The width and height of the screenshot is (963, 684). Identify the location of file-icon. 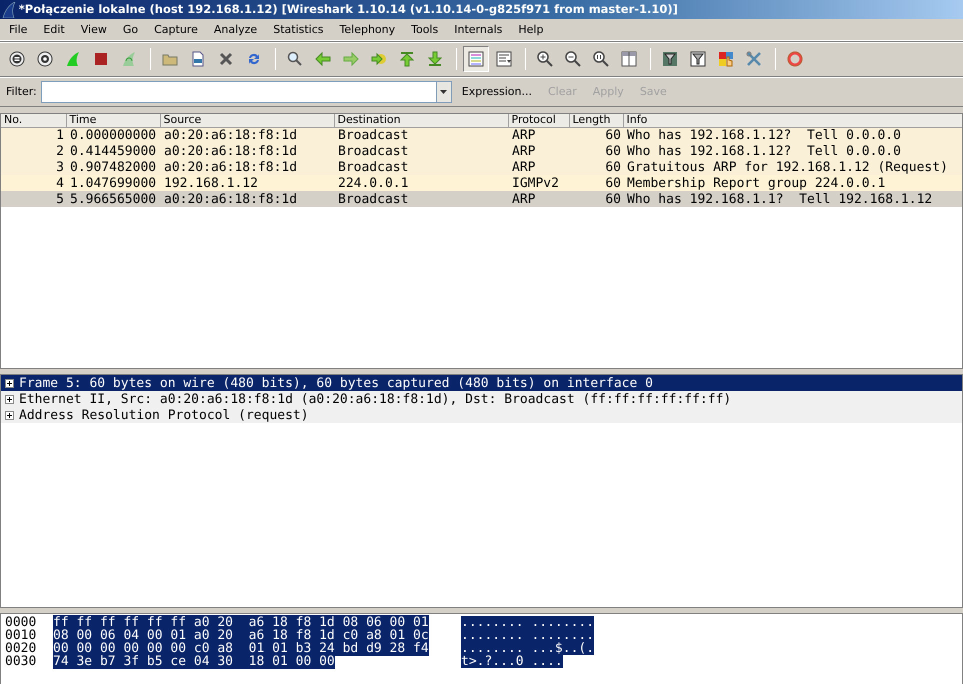
(198, 59).